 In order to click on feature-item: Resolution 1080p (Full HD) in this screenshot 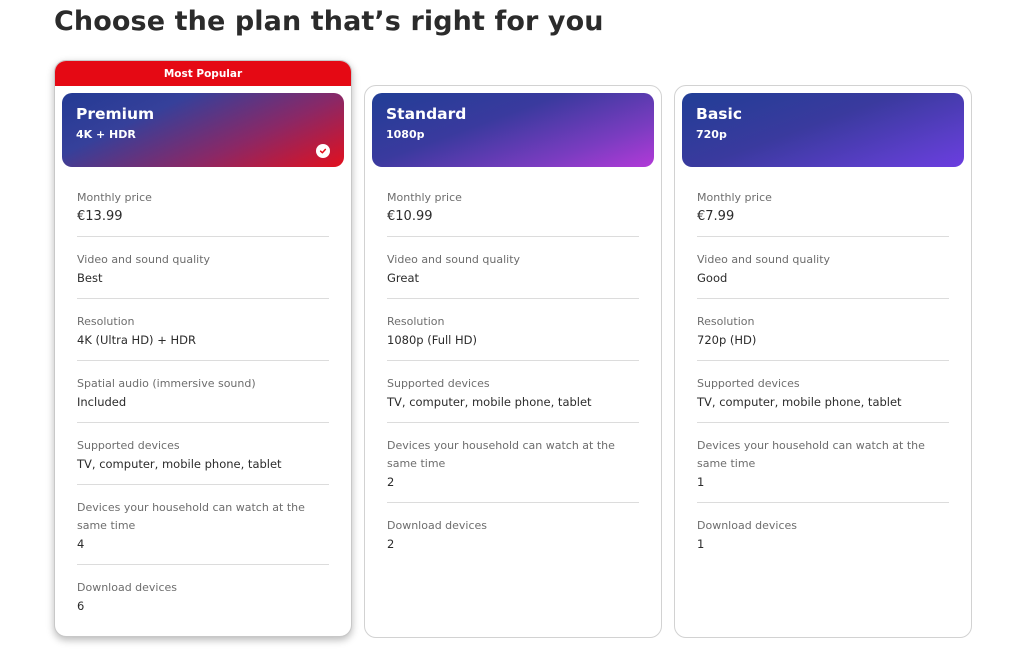, I will do `click(513, 330)`.